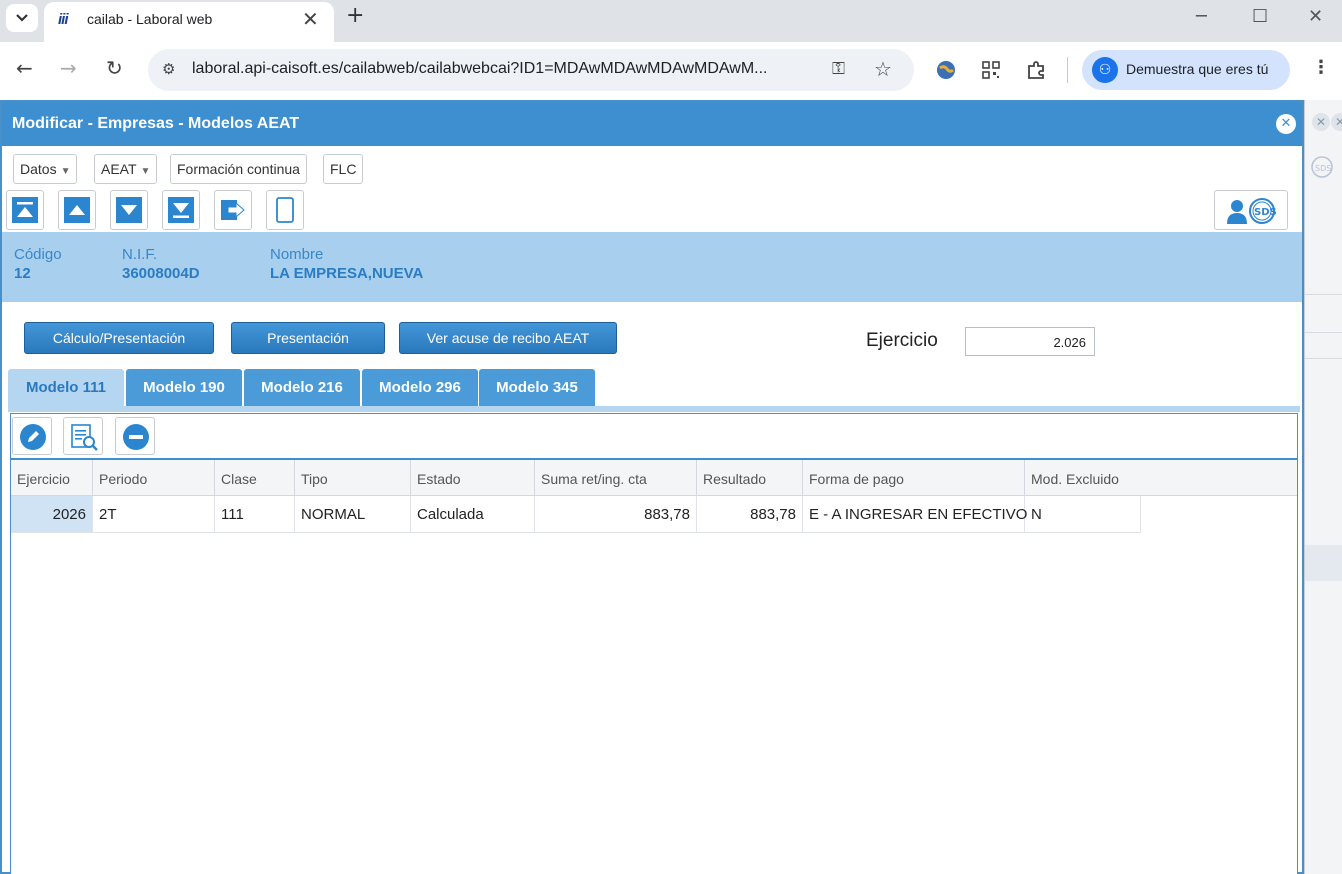 This screenshot has height=874, width=1342. Describe the element at coordinates (140, 254) in the screenshot. I see `nif-label: N.I.F.` at that location.